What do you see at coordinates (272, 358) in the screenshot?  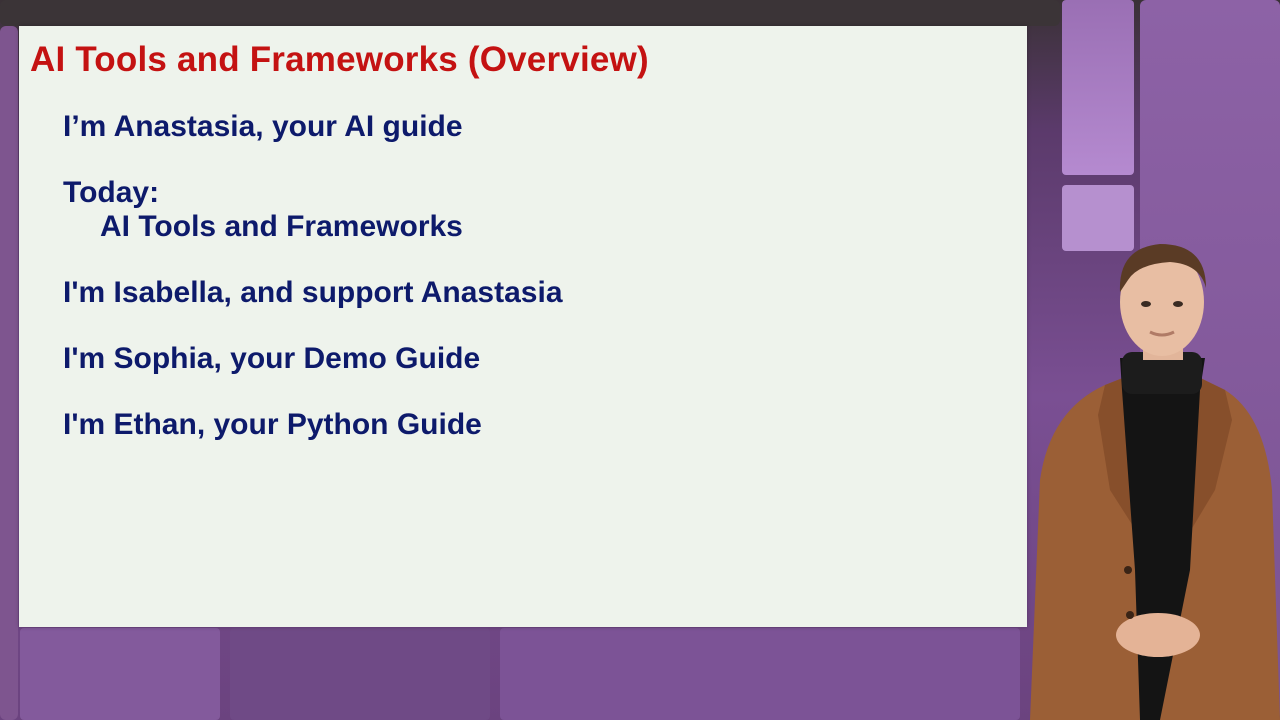 I see `slide-line-sophia: I'm Sophia, your Demo Guide` at bounding box center [272, 358].